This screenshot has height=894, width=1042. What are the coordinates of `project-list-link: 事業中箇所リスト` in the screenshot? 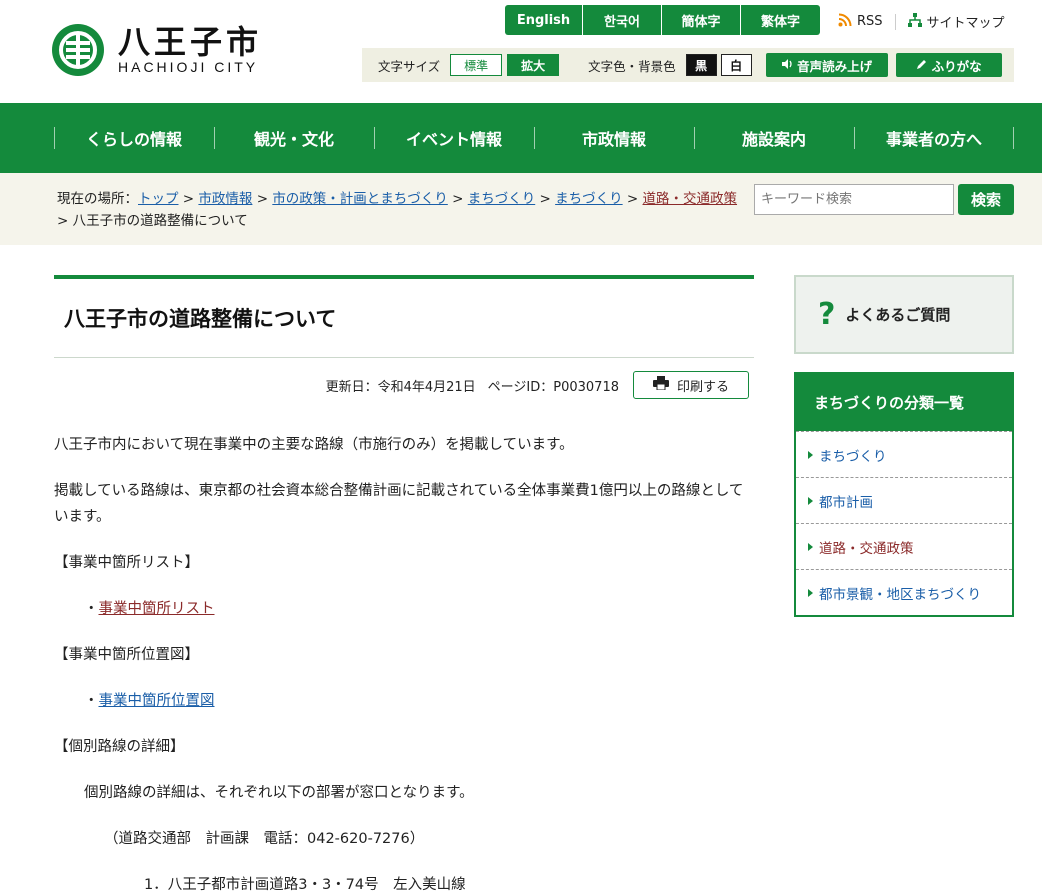 It's located at (157, 609).